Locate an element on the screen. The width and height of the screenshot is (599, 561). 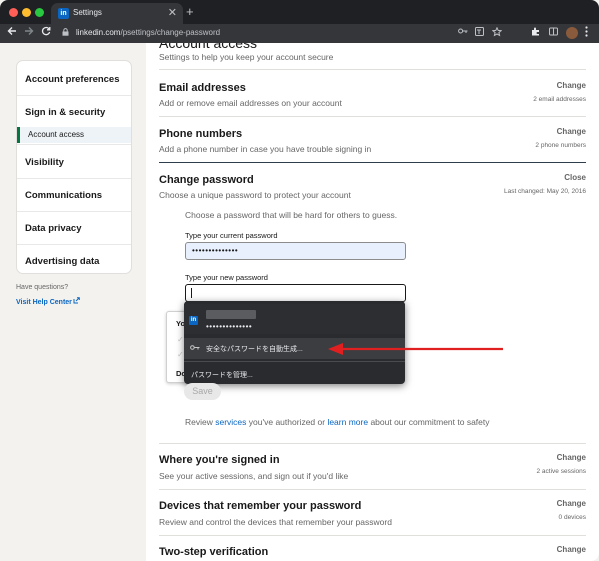
new-password-input is located at coordinates (295, 293).